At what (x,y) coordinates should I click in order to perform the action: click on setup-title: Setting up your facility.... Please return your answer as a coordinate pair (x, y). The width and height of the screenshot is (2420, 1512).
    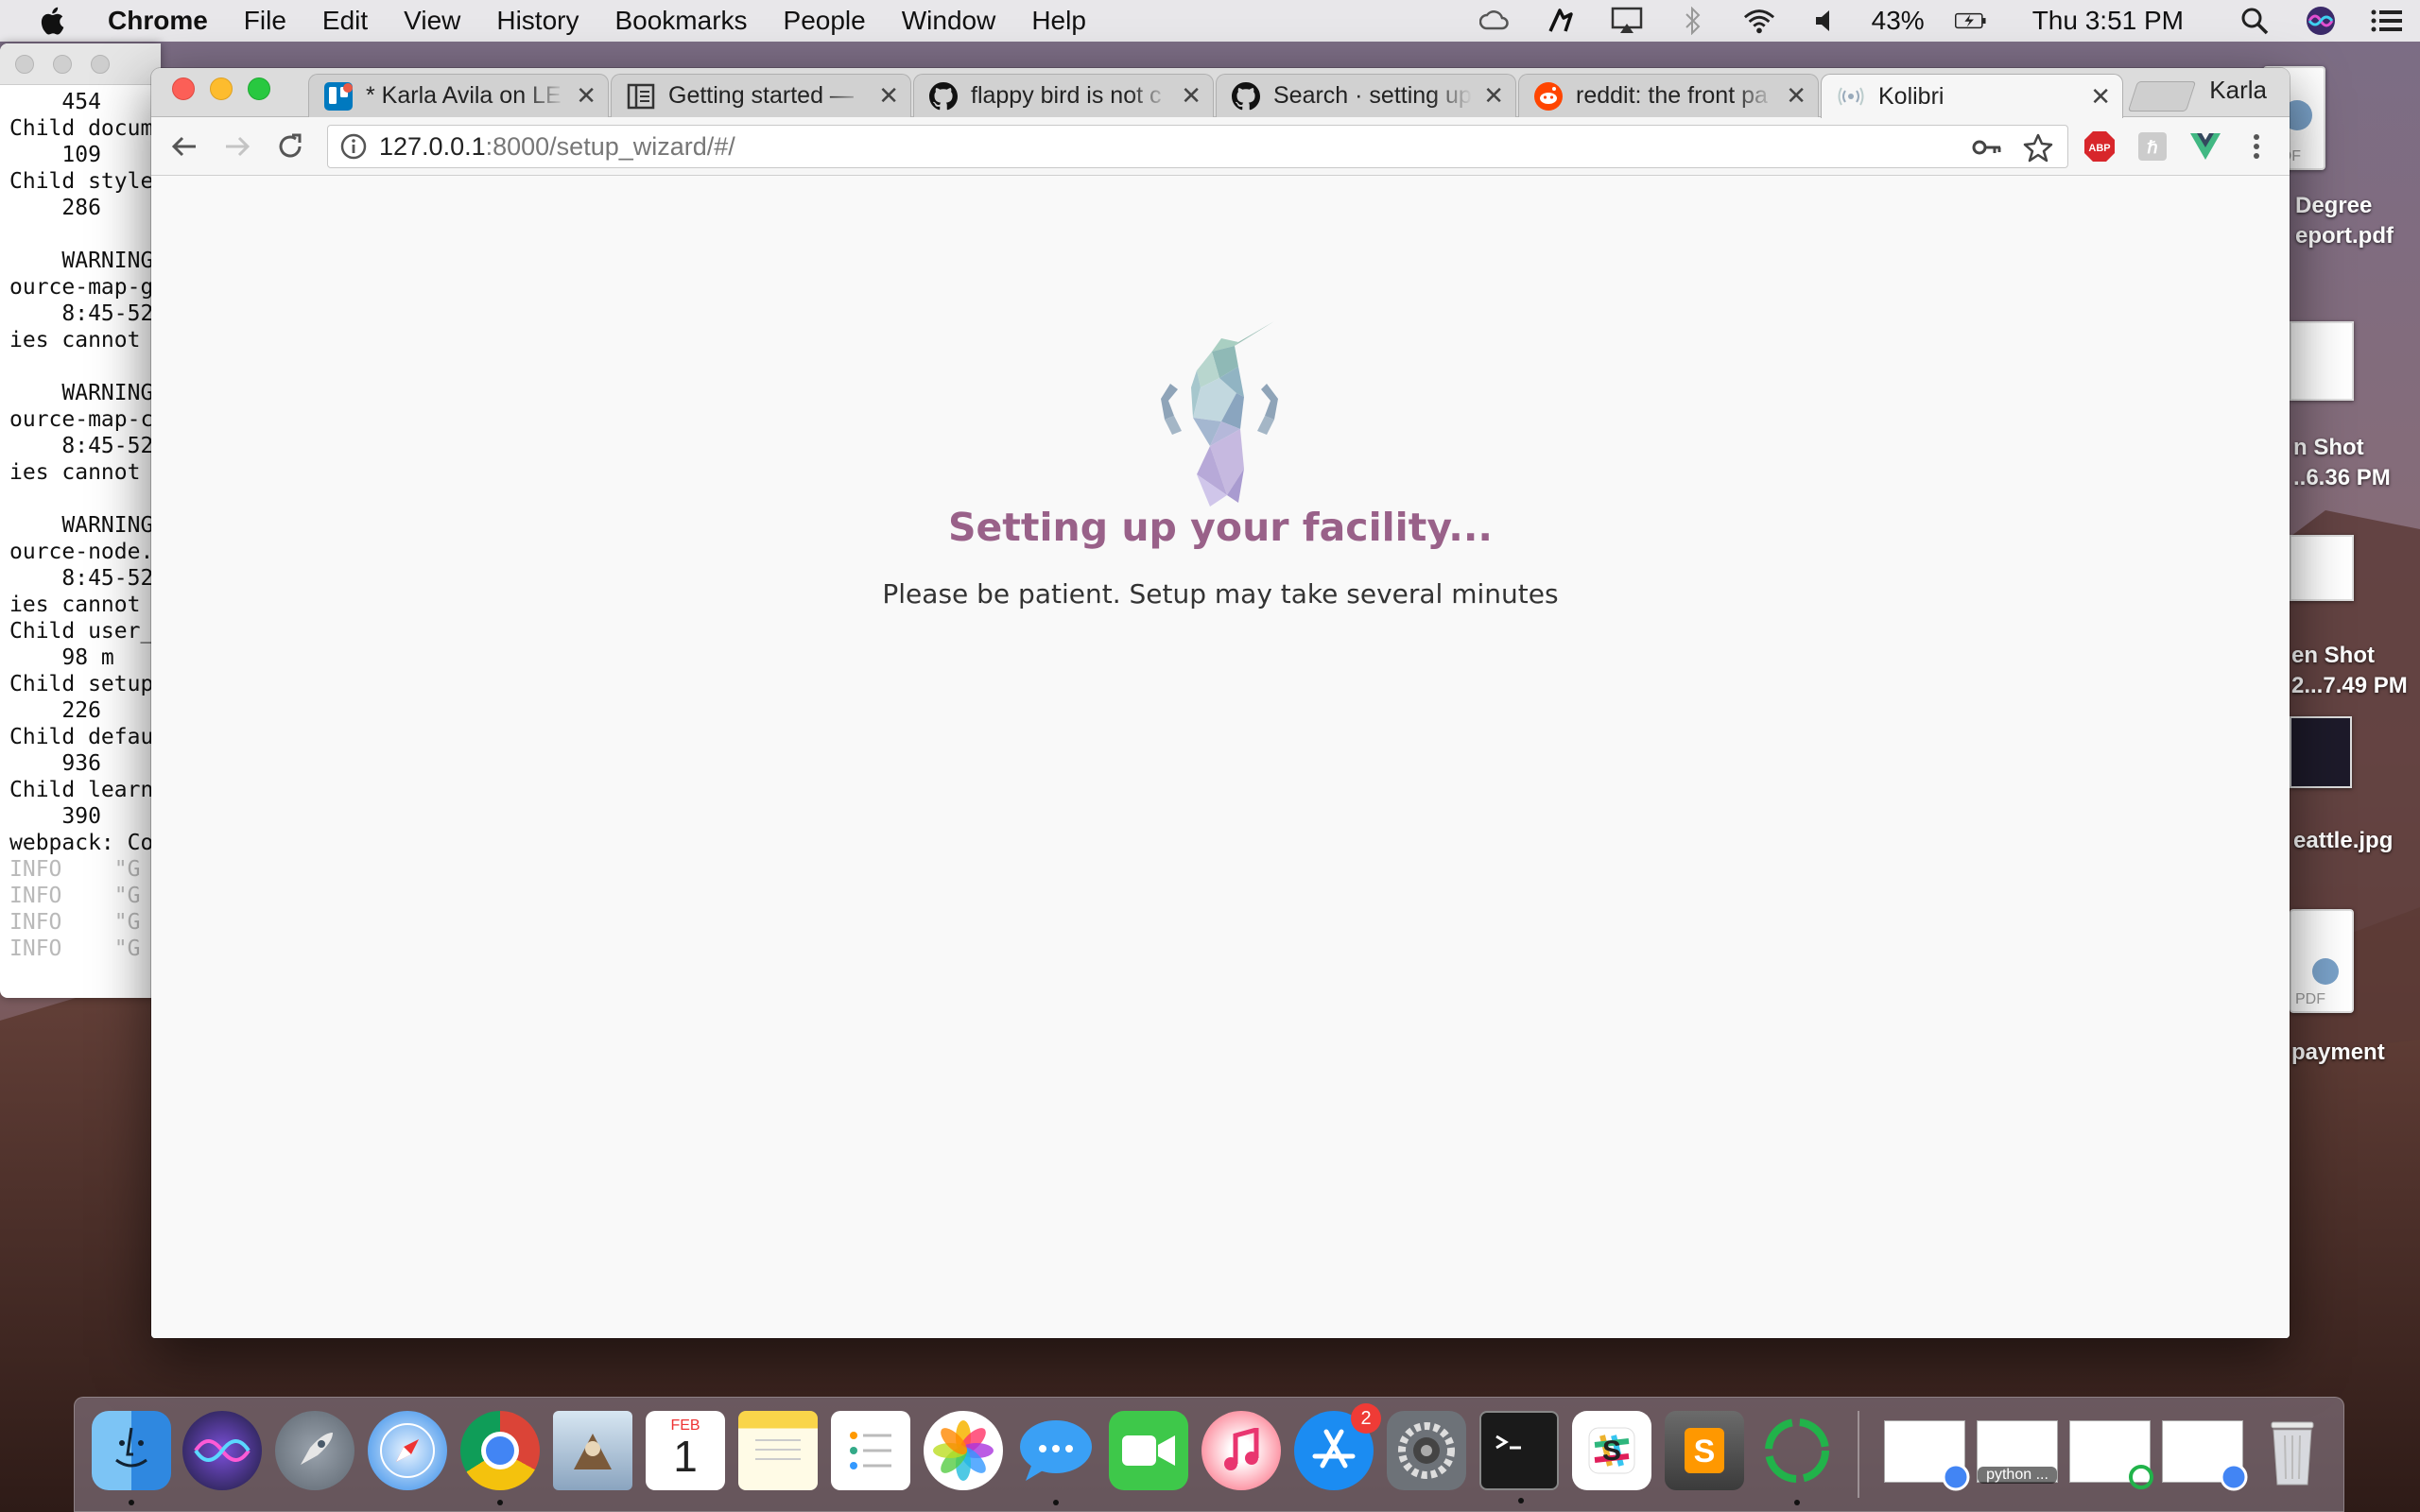
    Looking at the image, I should click on (1220, 527).